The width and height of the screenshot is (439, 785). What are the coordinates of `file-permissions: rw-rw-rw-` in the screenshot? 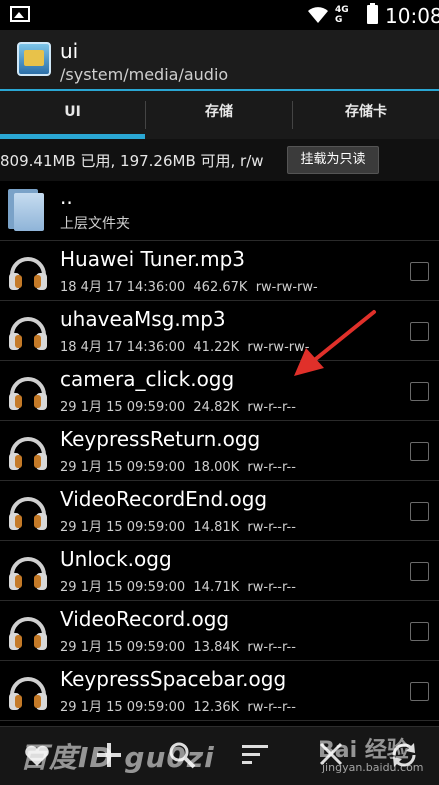 It's located at (286, 287).